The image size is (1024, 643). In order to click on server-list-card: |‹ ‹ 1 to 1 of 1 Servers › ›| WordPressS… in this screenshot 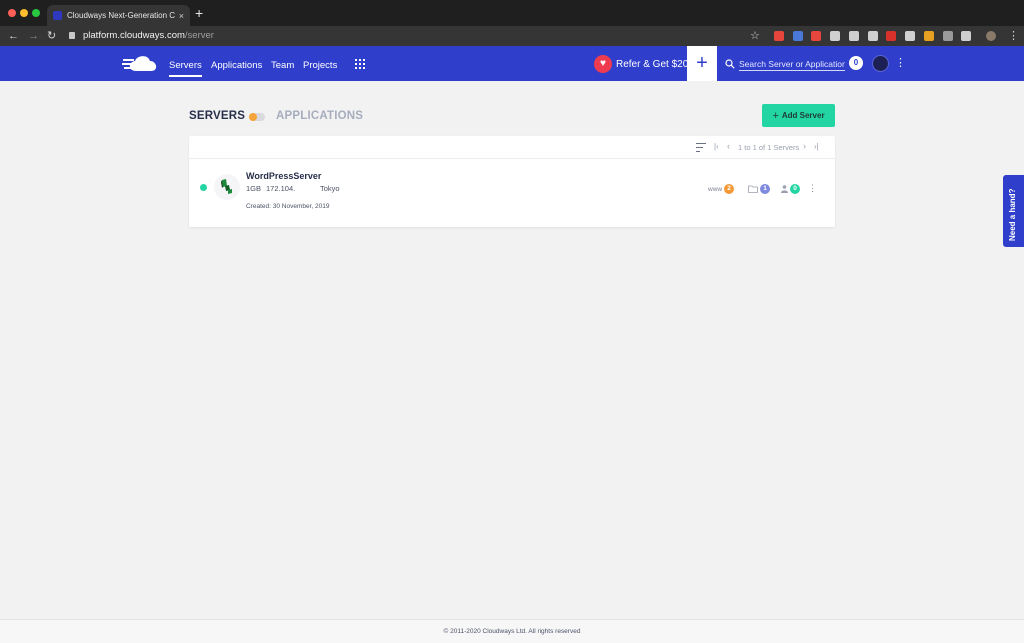, I will do `click(512, 181)`.